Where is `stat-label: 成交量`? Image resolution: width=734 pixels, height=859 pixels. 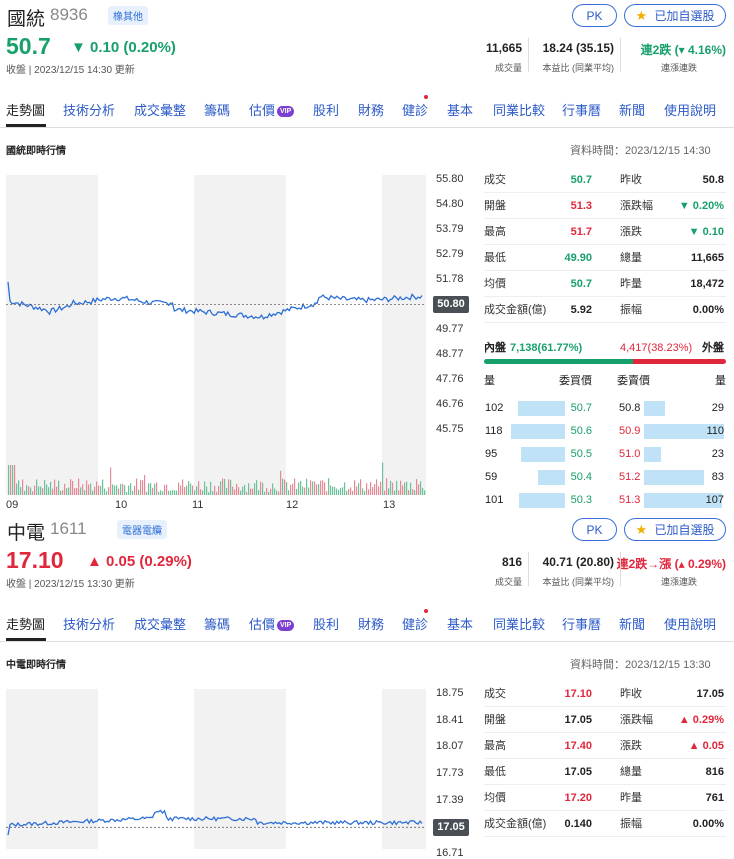
stat-label: 成交量 is located at coordinates (508, 68).